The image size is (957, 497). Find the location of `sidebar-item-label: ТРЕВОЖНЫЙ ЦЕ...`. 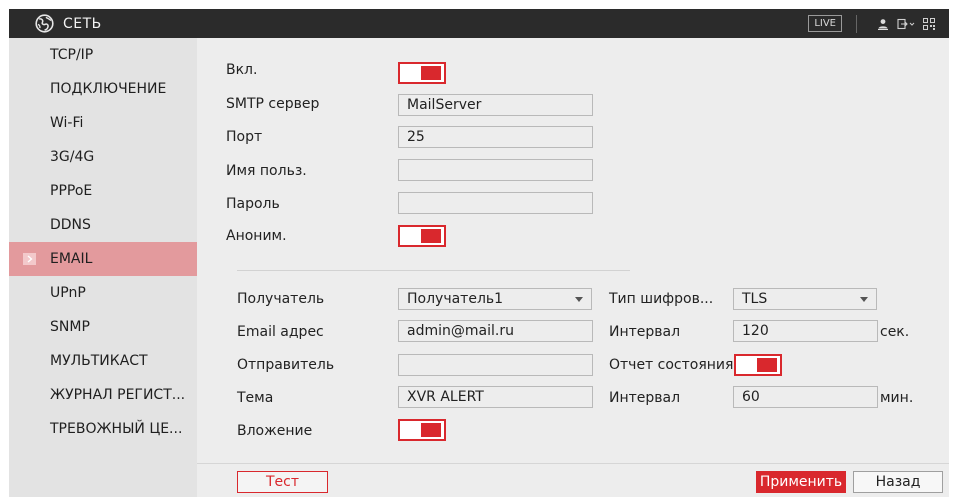

sidebar-item-label: ТРЕВОЖНЫЙ ЦЕ... is located at coordinates (116, 429).